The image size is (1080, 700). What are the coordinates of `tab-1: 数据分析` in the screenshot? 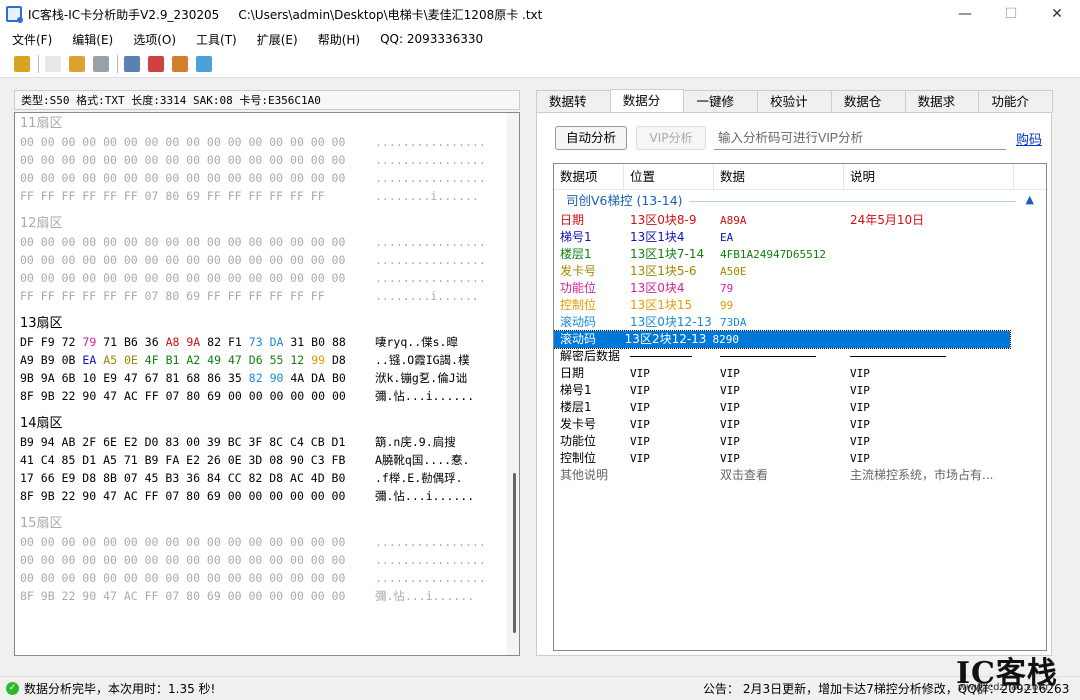 It's located at (647, 109).